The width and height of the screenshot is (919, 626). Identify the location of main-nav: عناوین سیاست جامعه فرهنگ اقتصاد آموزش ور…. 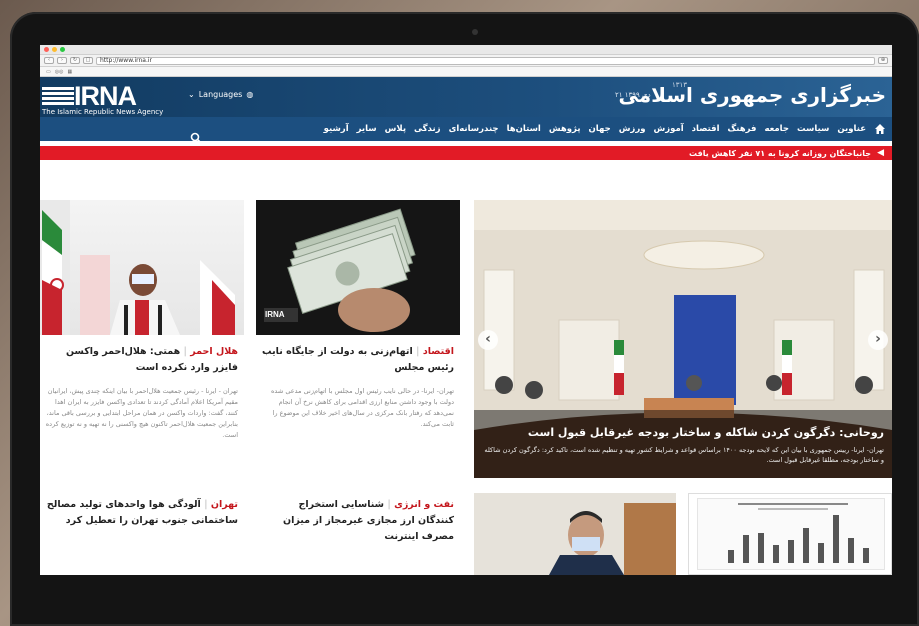
(466, 129).